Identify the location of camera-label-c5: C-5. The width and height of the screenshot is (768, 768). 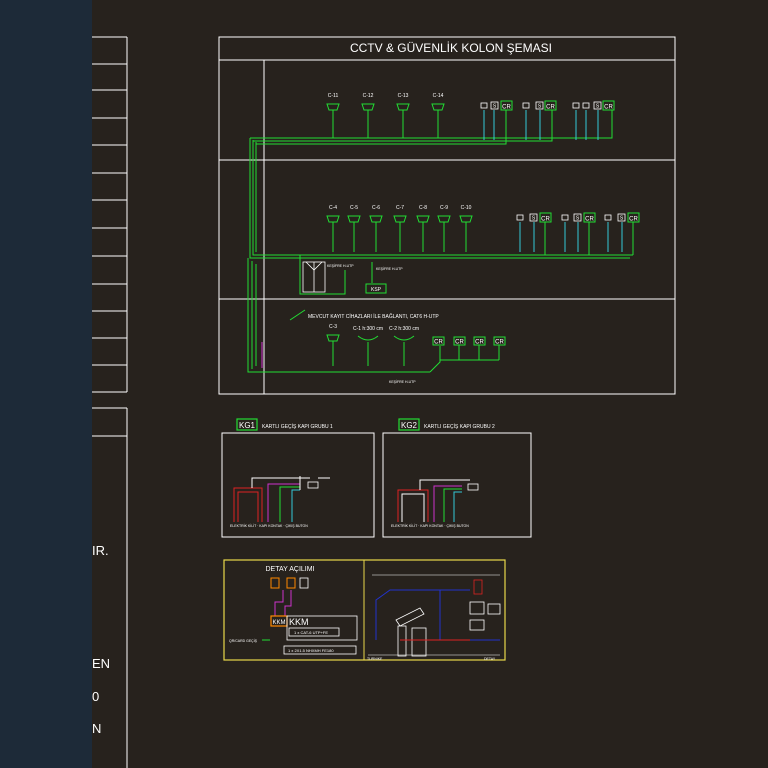
(354, 208).